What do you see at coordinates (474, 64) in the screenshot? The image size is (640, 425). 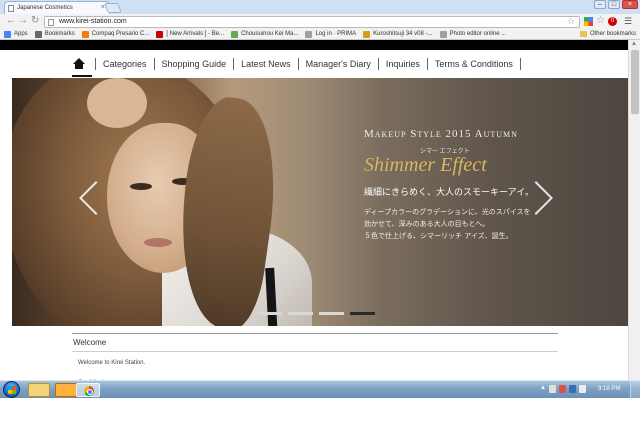 I see `nav-terms: Terms & Conditions` at bounding box center [474, 64].